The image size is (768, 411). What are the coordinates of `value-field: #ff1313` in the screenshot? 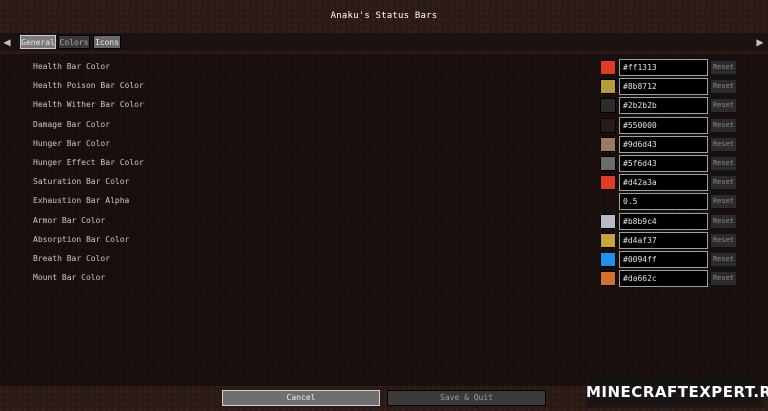 It's located at (663, 67).